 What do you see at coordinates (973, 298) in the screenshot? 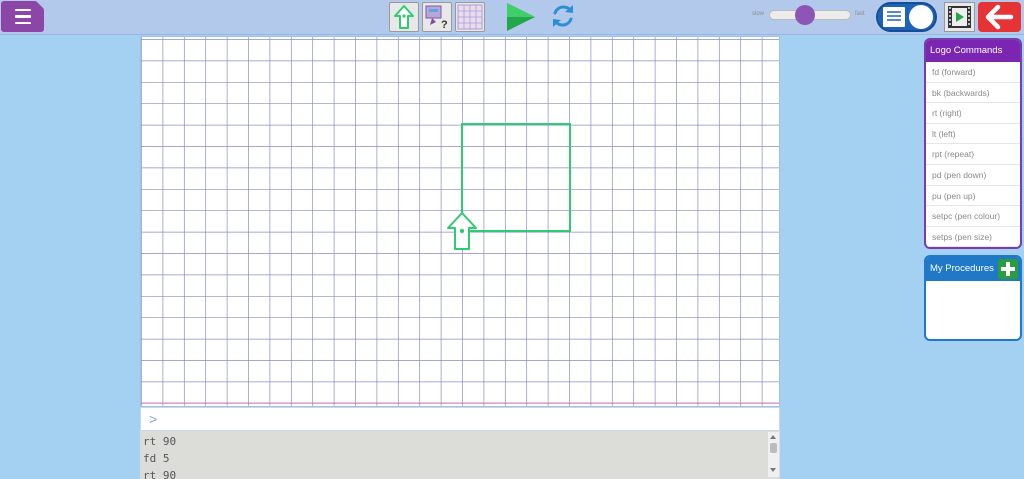
I see `my-procedures-panel: My Procedures` at bounding box center [973, 298].